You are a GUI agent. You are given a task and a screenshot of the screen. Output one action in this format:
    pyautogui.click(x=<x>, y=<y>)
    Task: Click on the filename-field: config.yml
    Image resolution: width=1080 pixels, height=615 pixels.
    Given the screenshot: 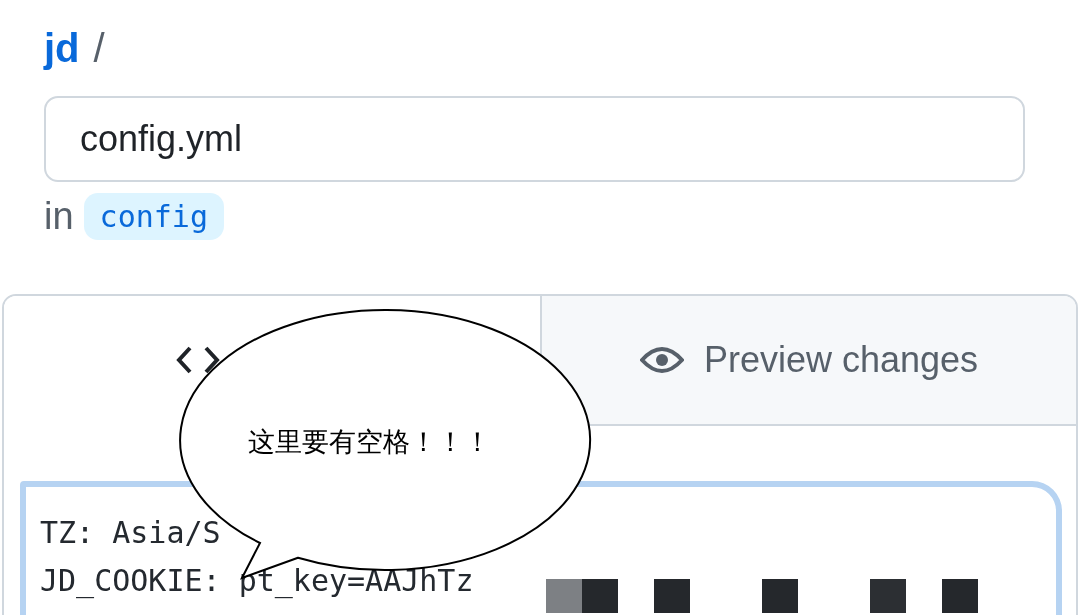 What is the action you would take?
    pyautogui.click(x=534, y=139)
    